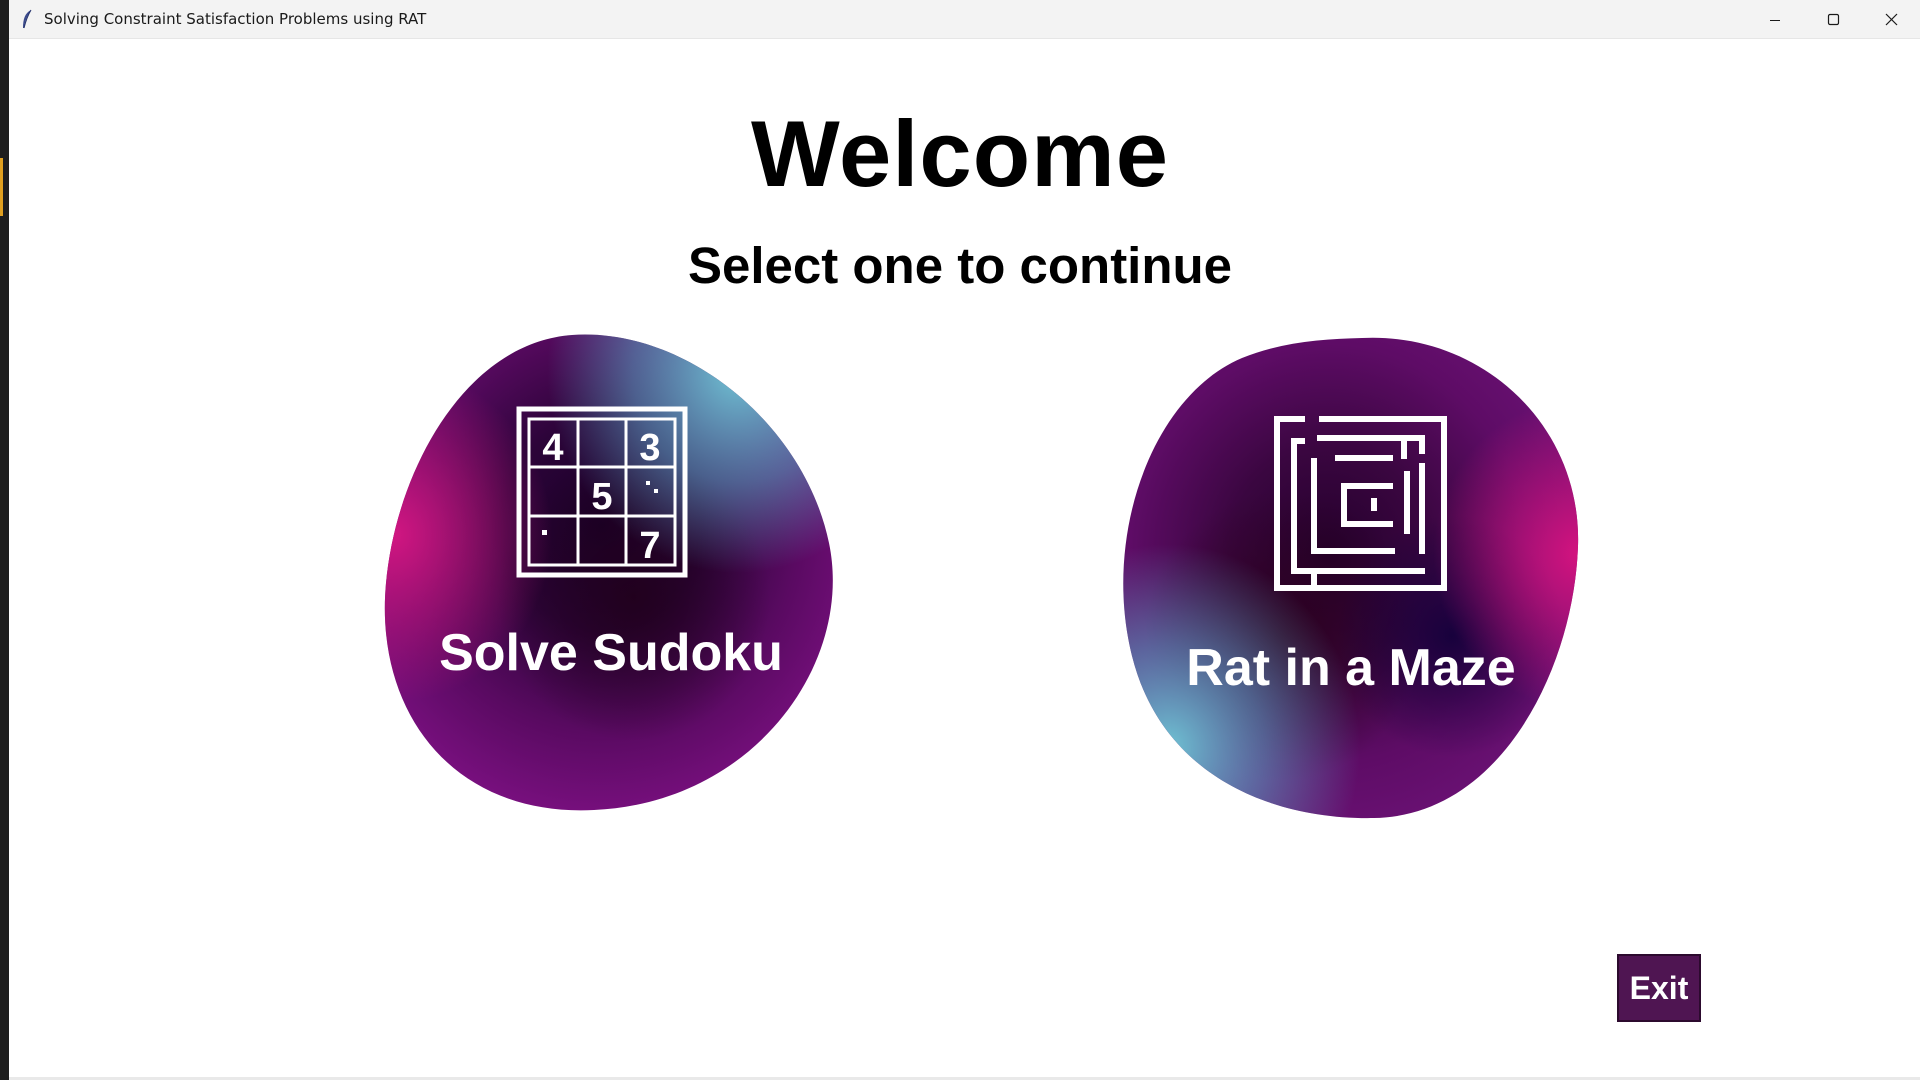 The image size is (1920, 1080). I want to click on maximize-button, so click(1833, 19).